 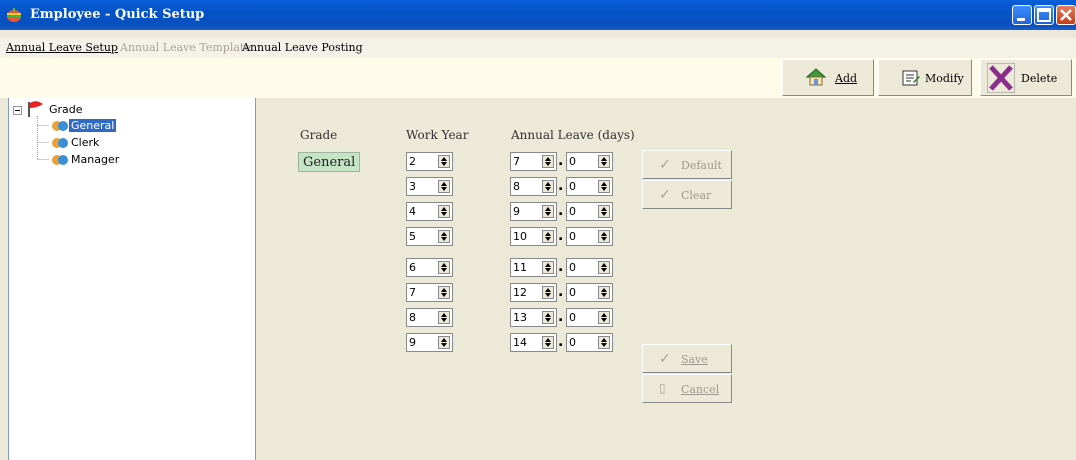 I want to click on maximize-icon, so click(x=1044, y=15).